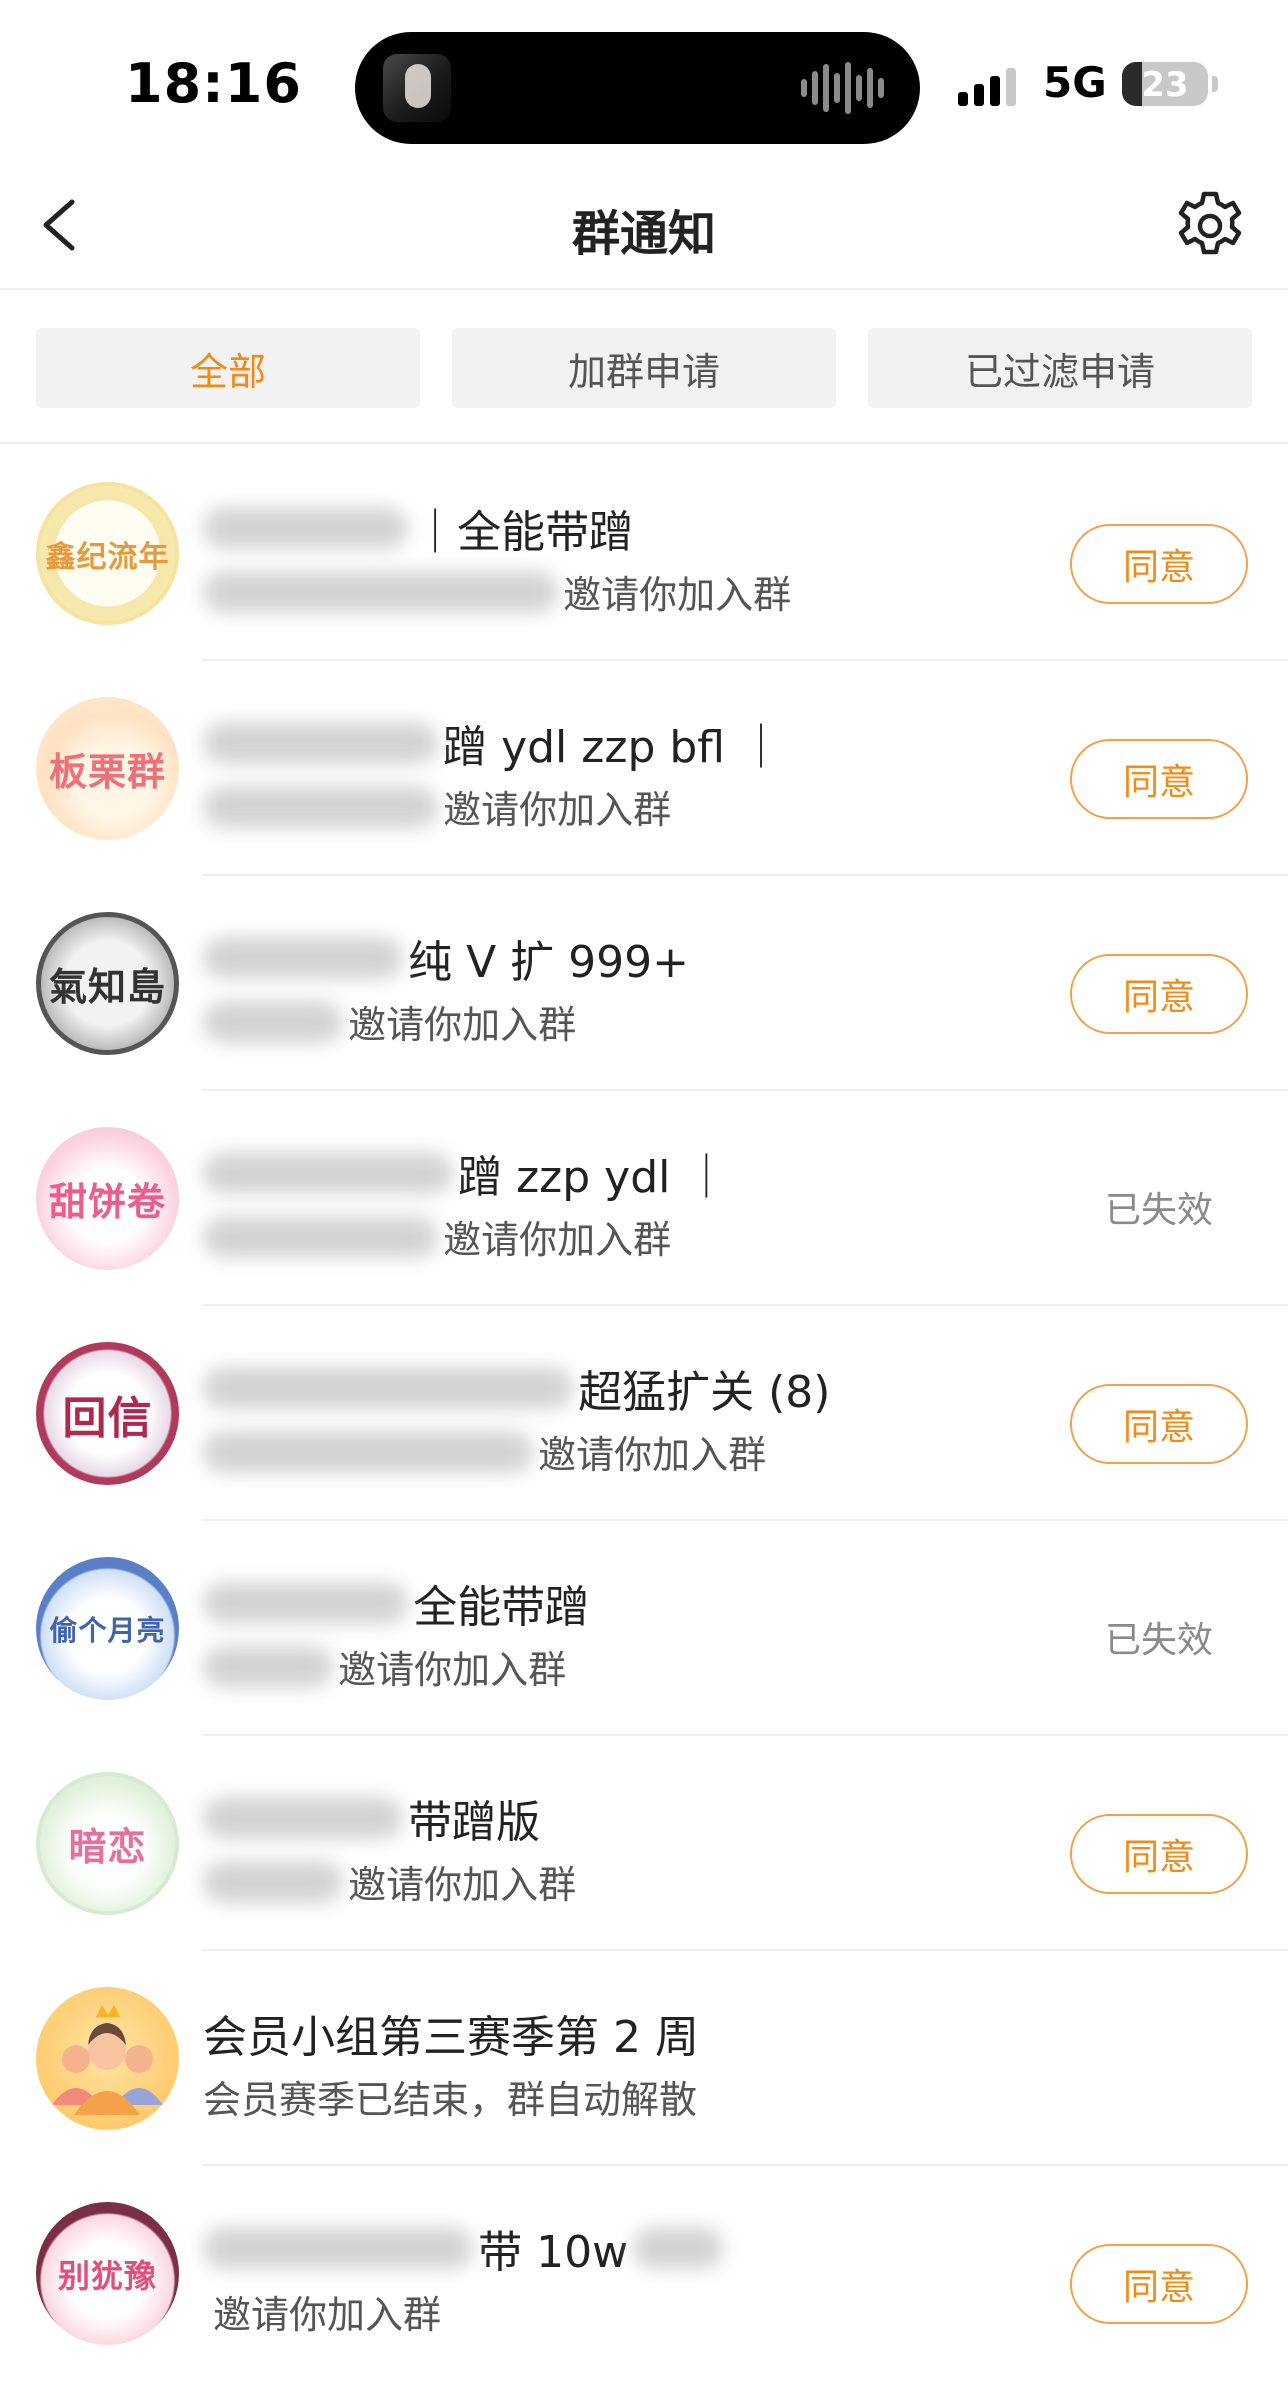 This screenshot has width=1288, height=2387. I want to click on group-avatar: 回信, so click(107, 1413).